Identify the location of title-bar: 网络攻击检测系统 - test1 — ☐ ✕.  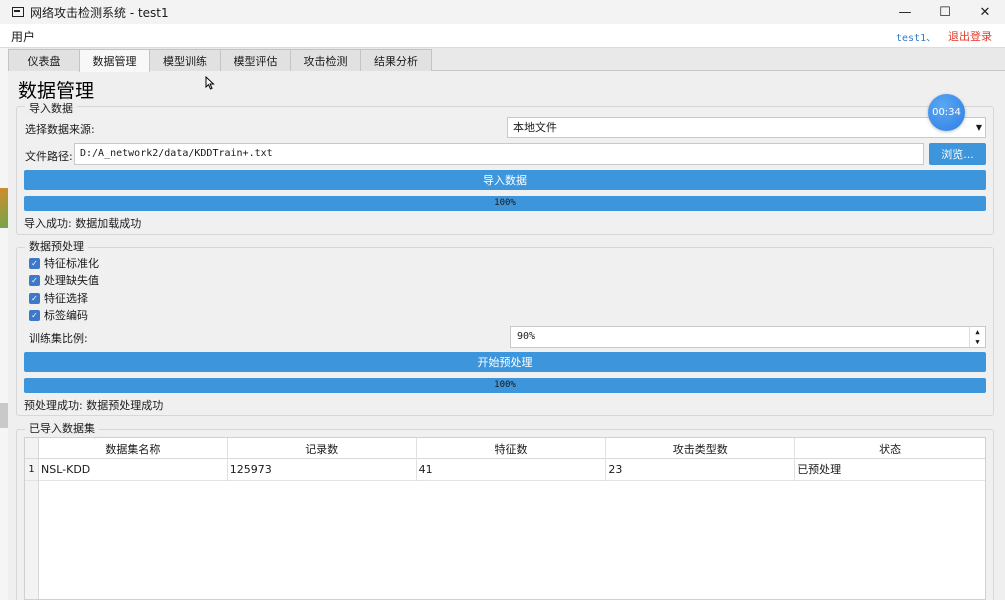
(502, 12).